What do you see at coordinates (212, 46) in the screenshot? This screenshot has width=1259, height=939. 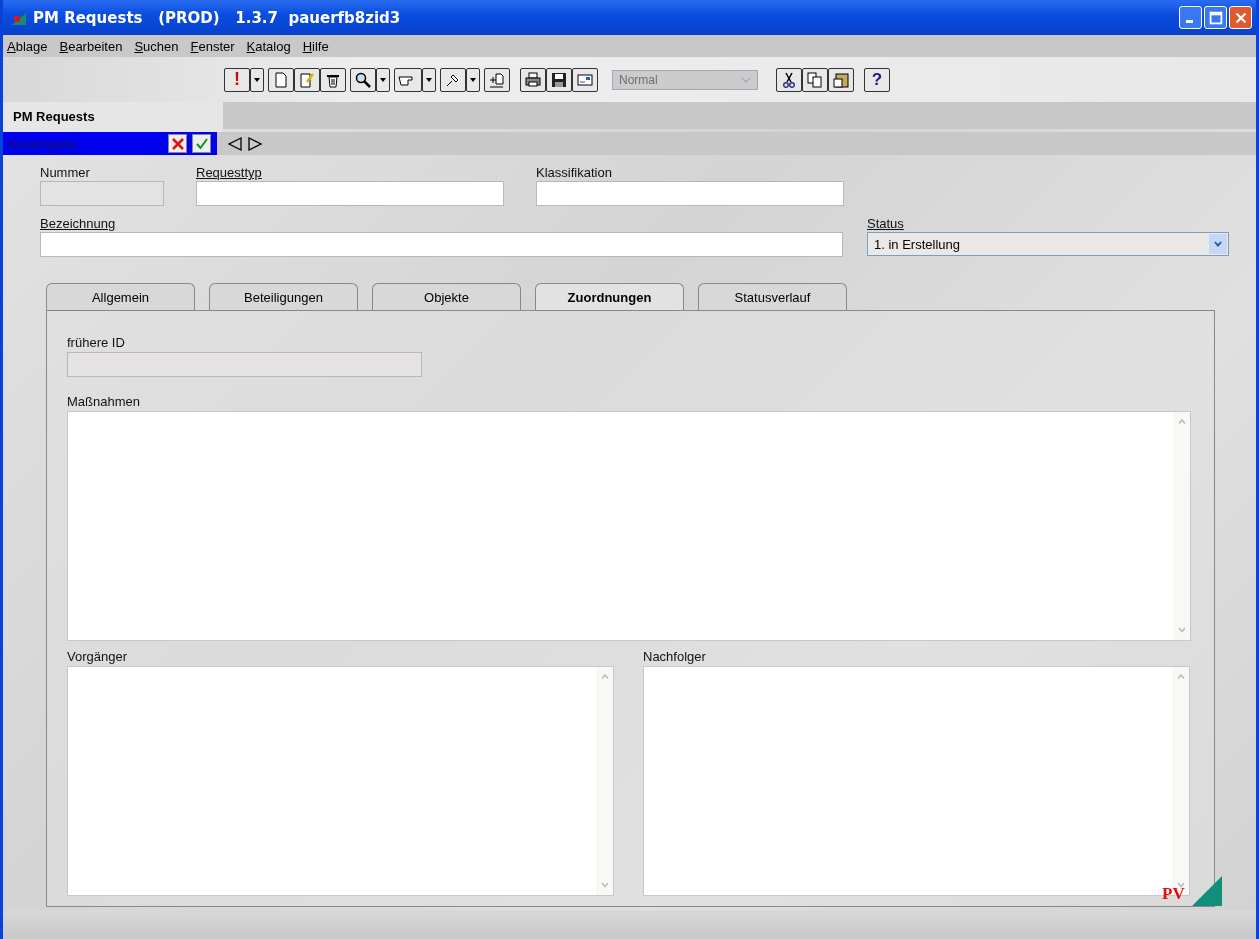 I see `menu-item: Fenster` at bounding box center [212, 46].